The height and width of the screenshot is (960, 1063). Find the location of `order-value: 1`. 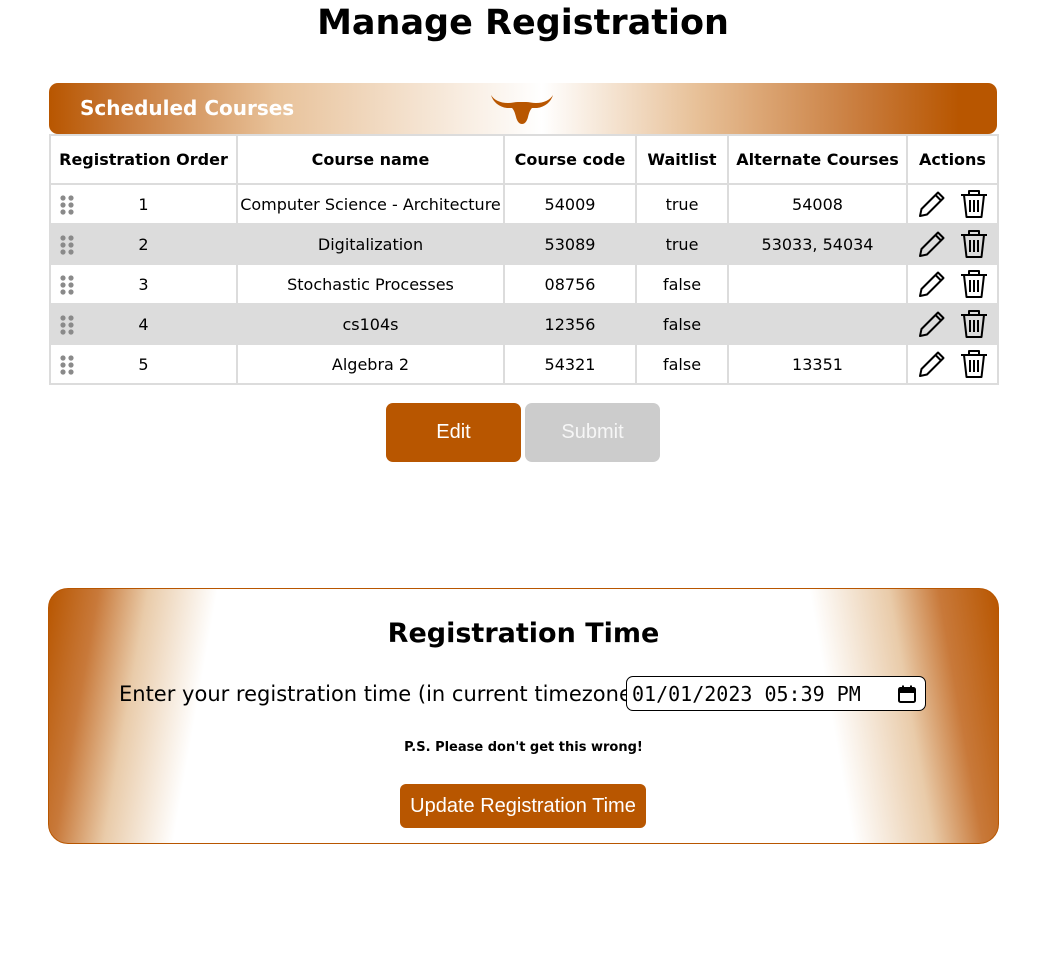

order-value: 1 is located at coordinates (143, 204).